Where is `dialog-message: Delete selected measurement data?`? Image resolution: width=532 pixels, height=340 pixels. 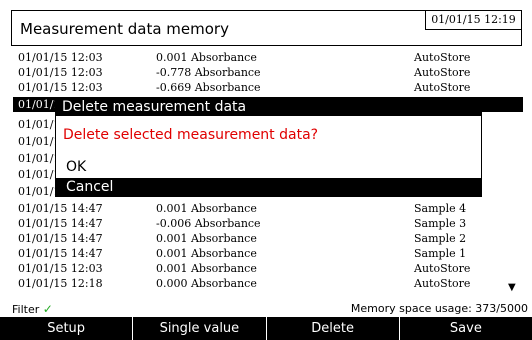 dialog-message: Delete selected measurement data? is located at coordinates (191, 135).